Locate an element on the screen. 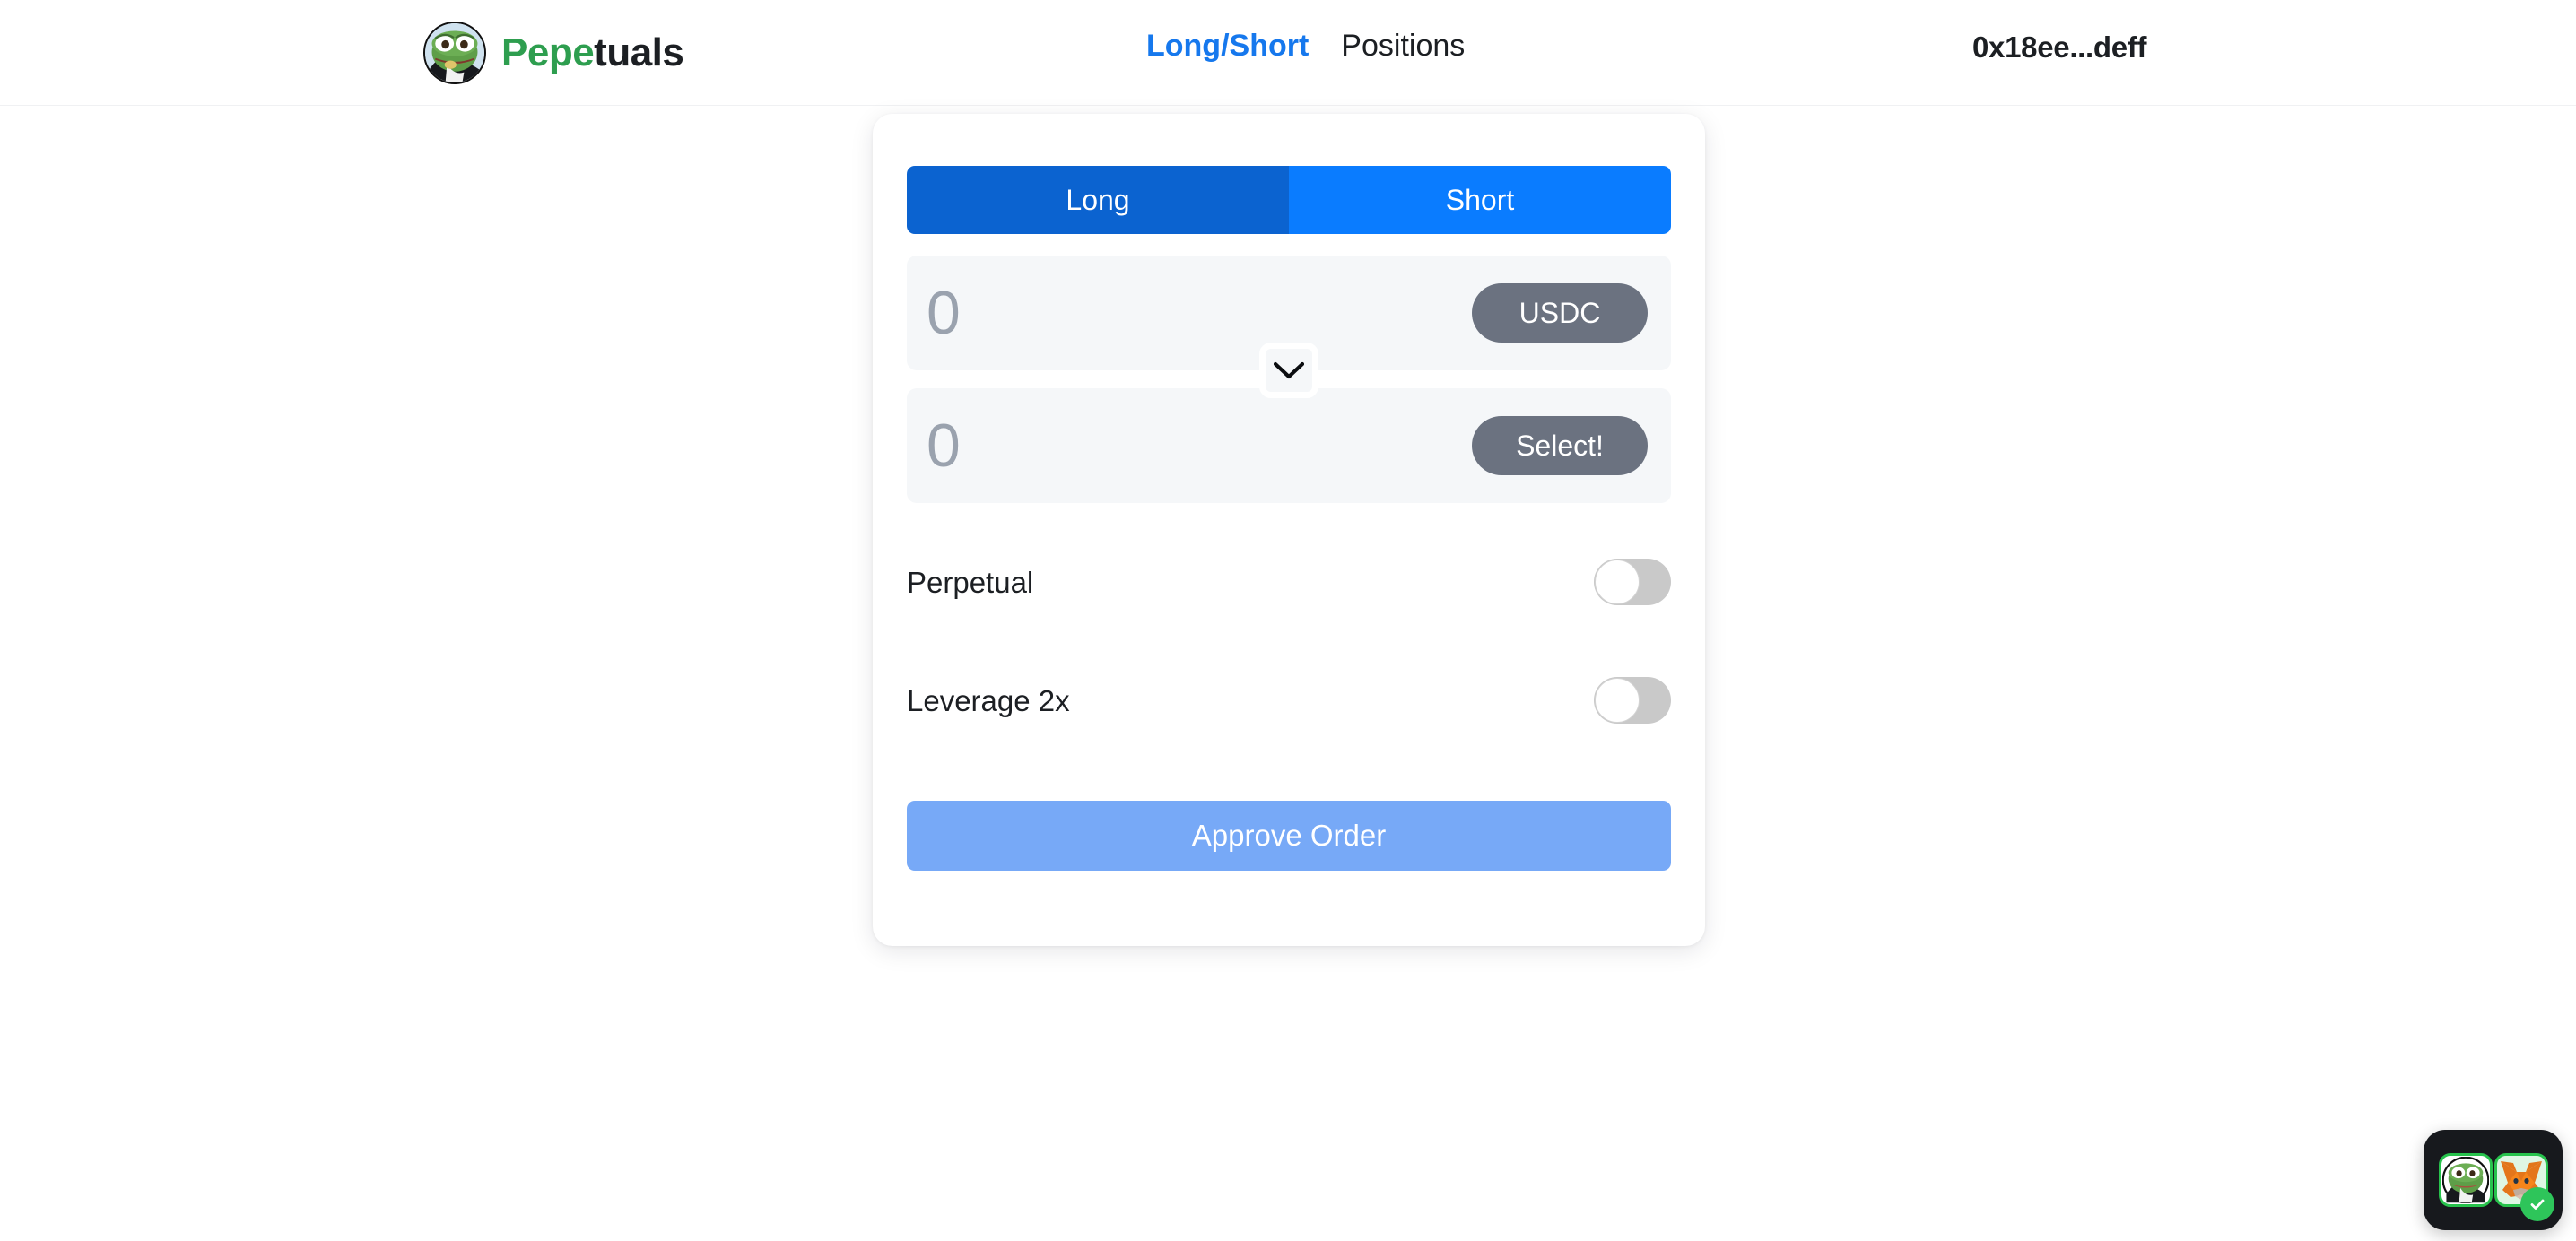 This screenshot has width=2576, height=1241. brand-logo: Pepetuals is located at coordinates (553, 53).